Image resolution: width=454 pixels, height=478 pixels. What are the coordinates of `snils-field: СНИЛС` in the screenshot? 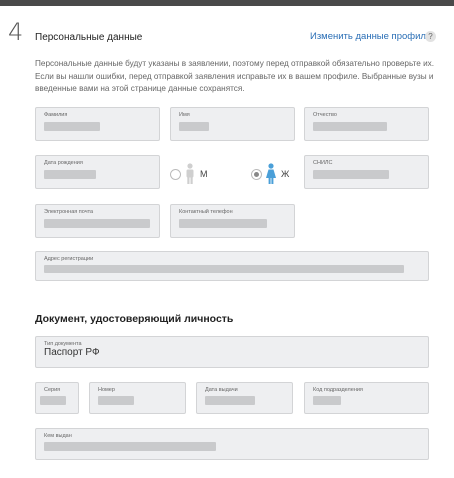 It's located at (366, 172).